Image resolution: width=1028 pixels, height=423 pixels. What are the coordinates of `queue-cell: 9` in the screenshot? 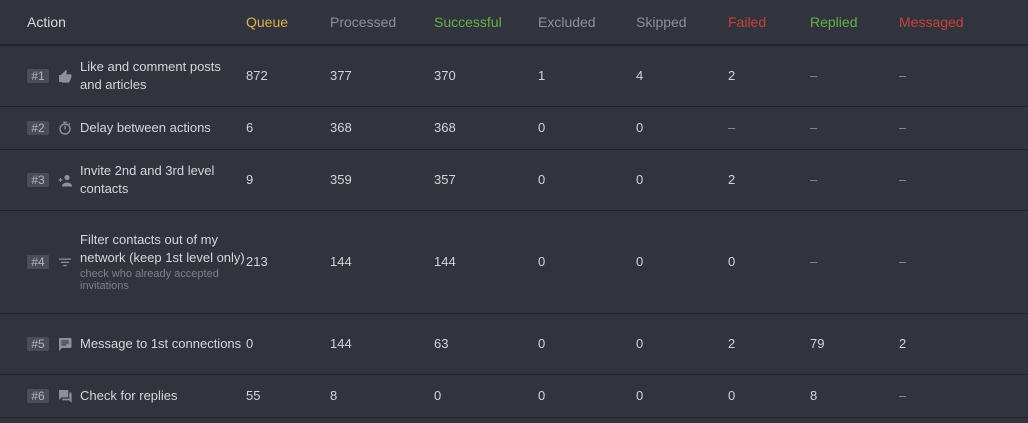 It's located at (288, 180).